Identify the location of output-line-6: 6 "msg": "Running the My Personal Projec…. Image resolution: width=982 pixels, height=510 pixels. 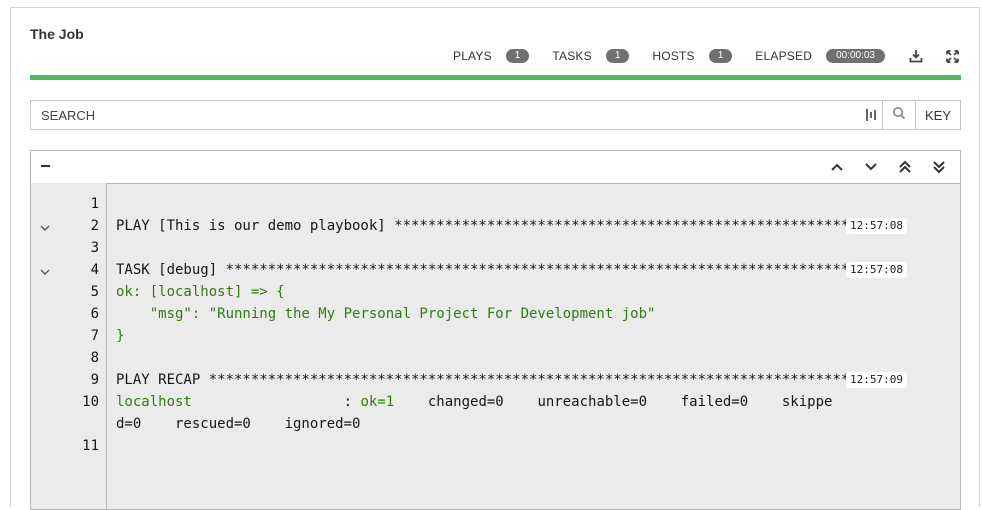
(495, 314).